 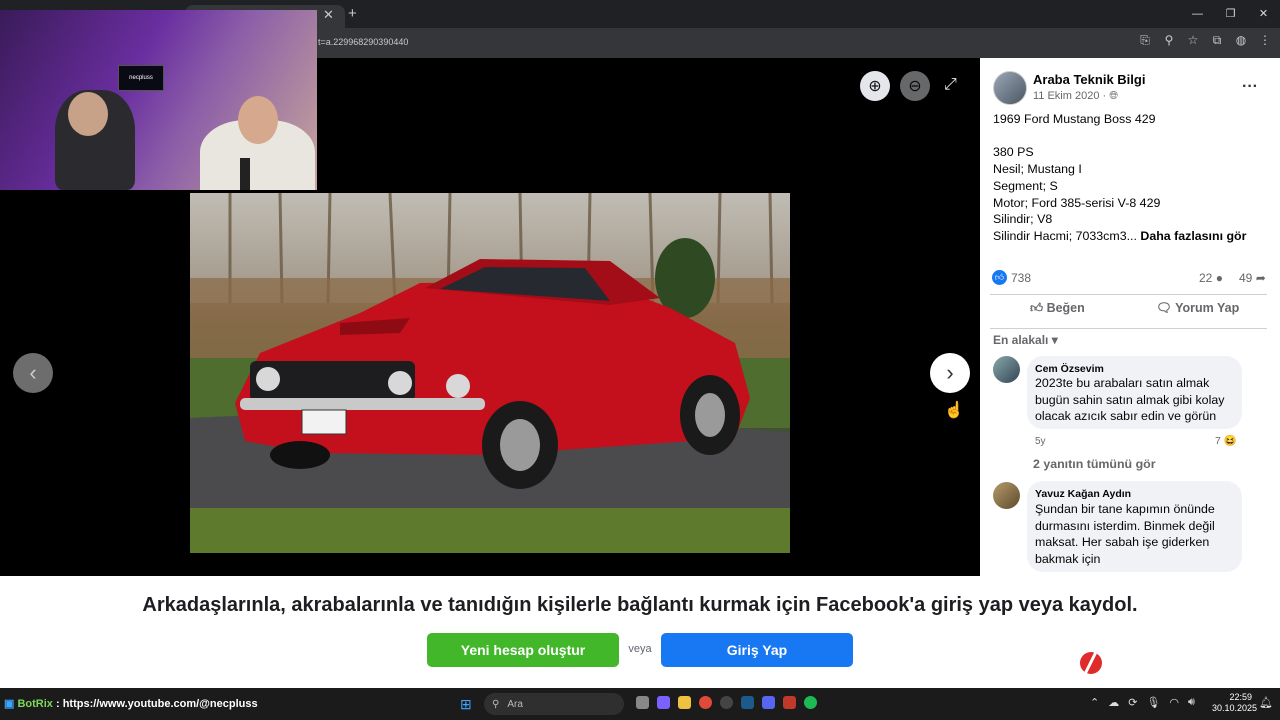 What do you see at coordinates (352, 13) in the screenshot?
I see `new-tab-button: +` at bounding box center [352, 13].